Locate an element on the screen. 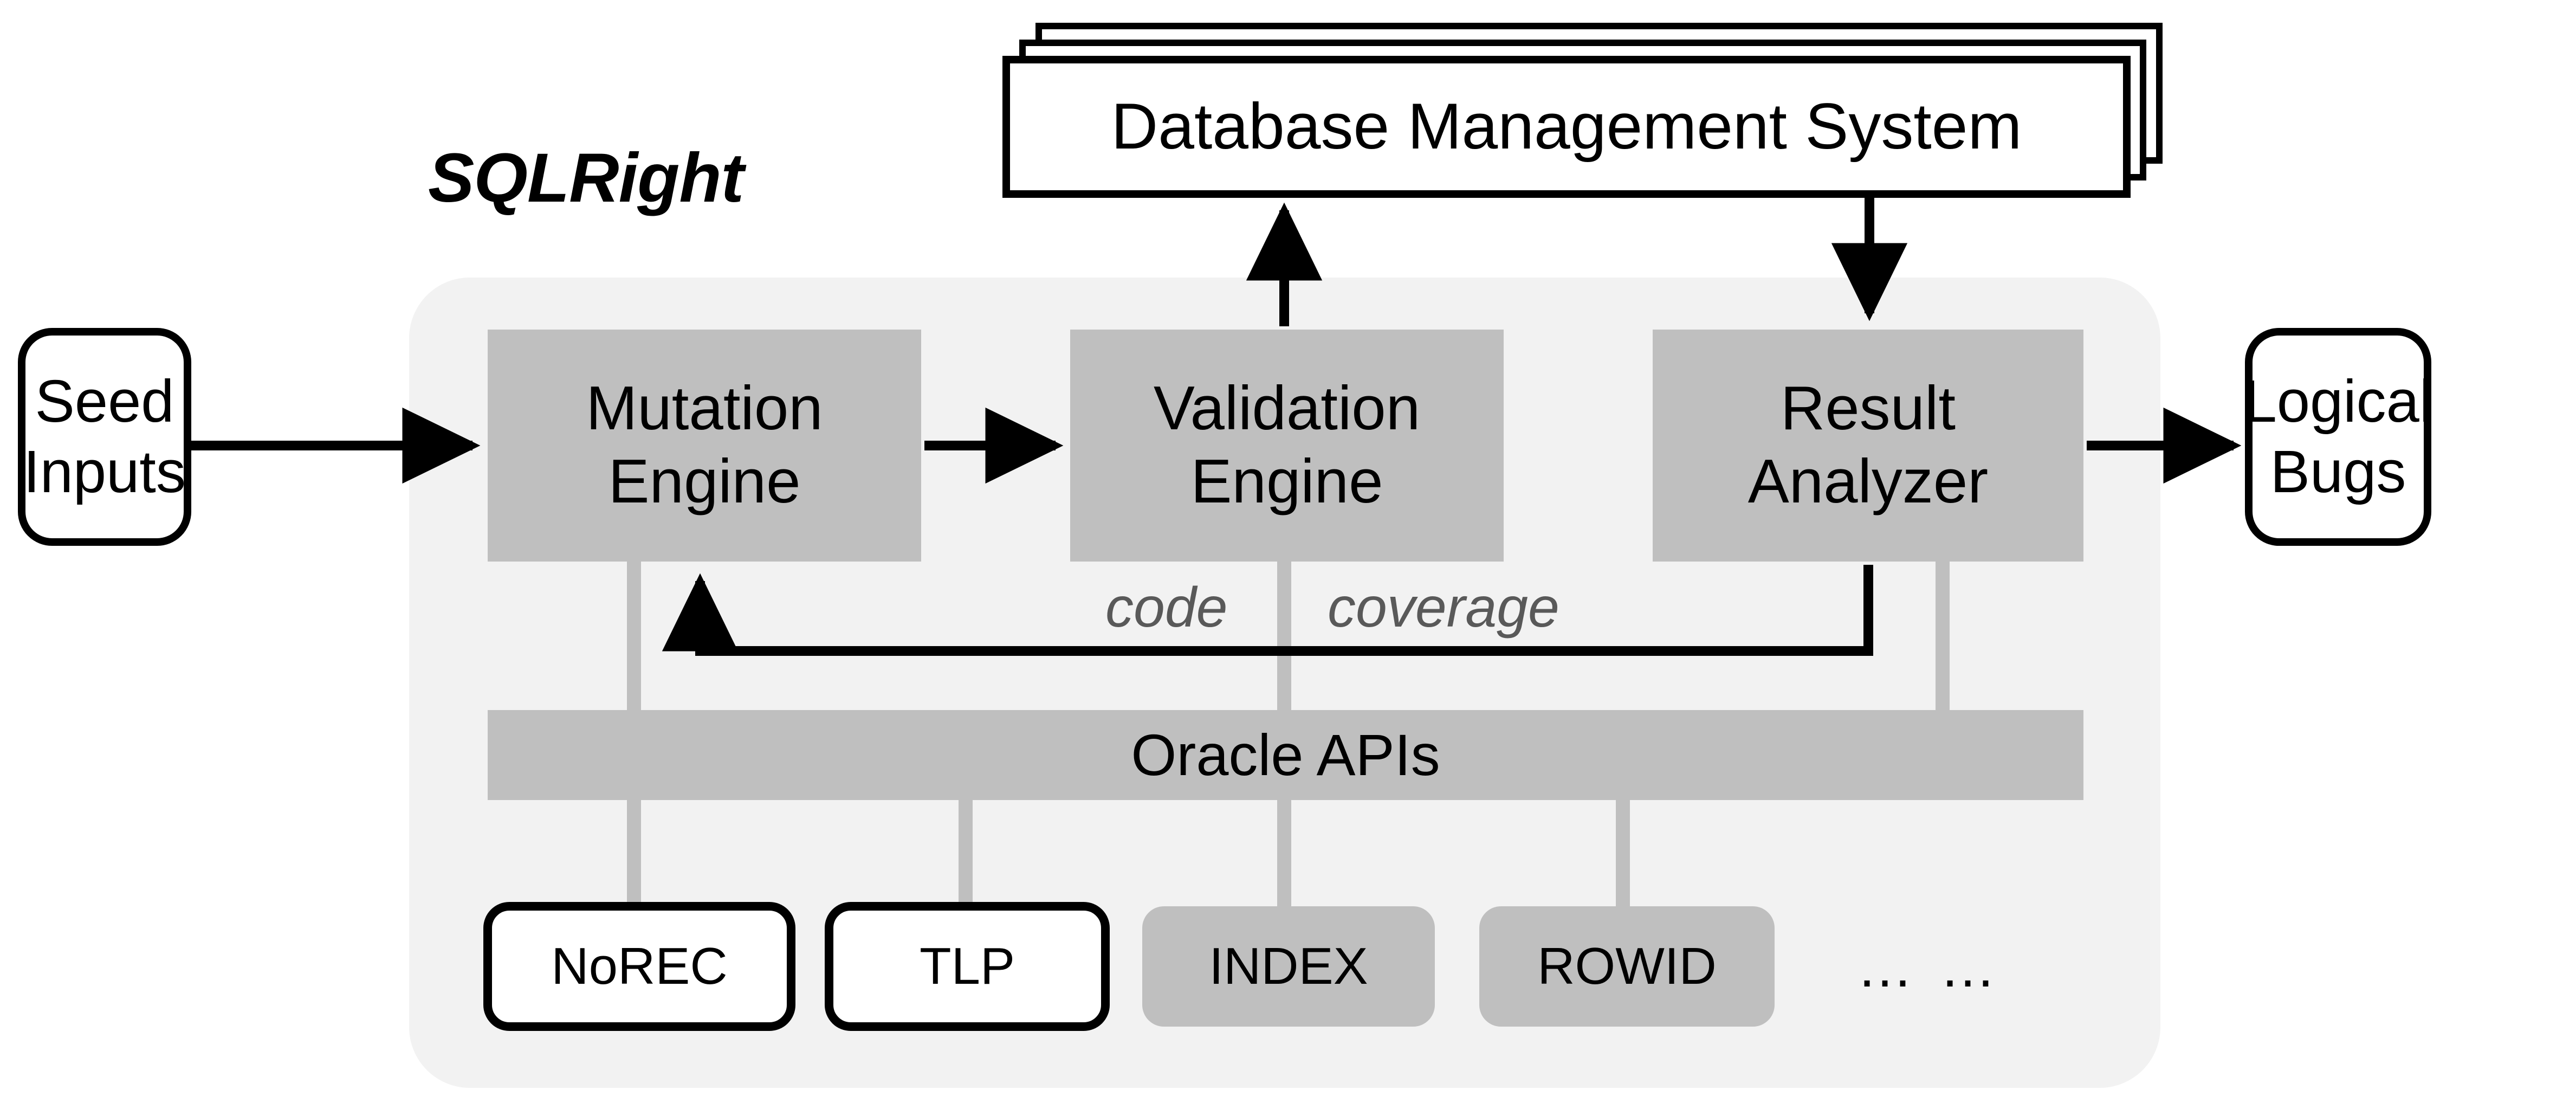 The image size is (2576, 1109). seed-inputs-box is located at coordinates (104, 437).